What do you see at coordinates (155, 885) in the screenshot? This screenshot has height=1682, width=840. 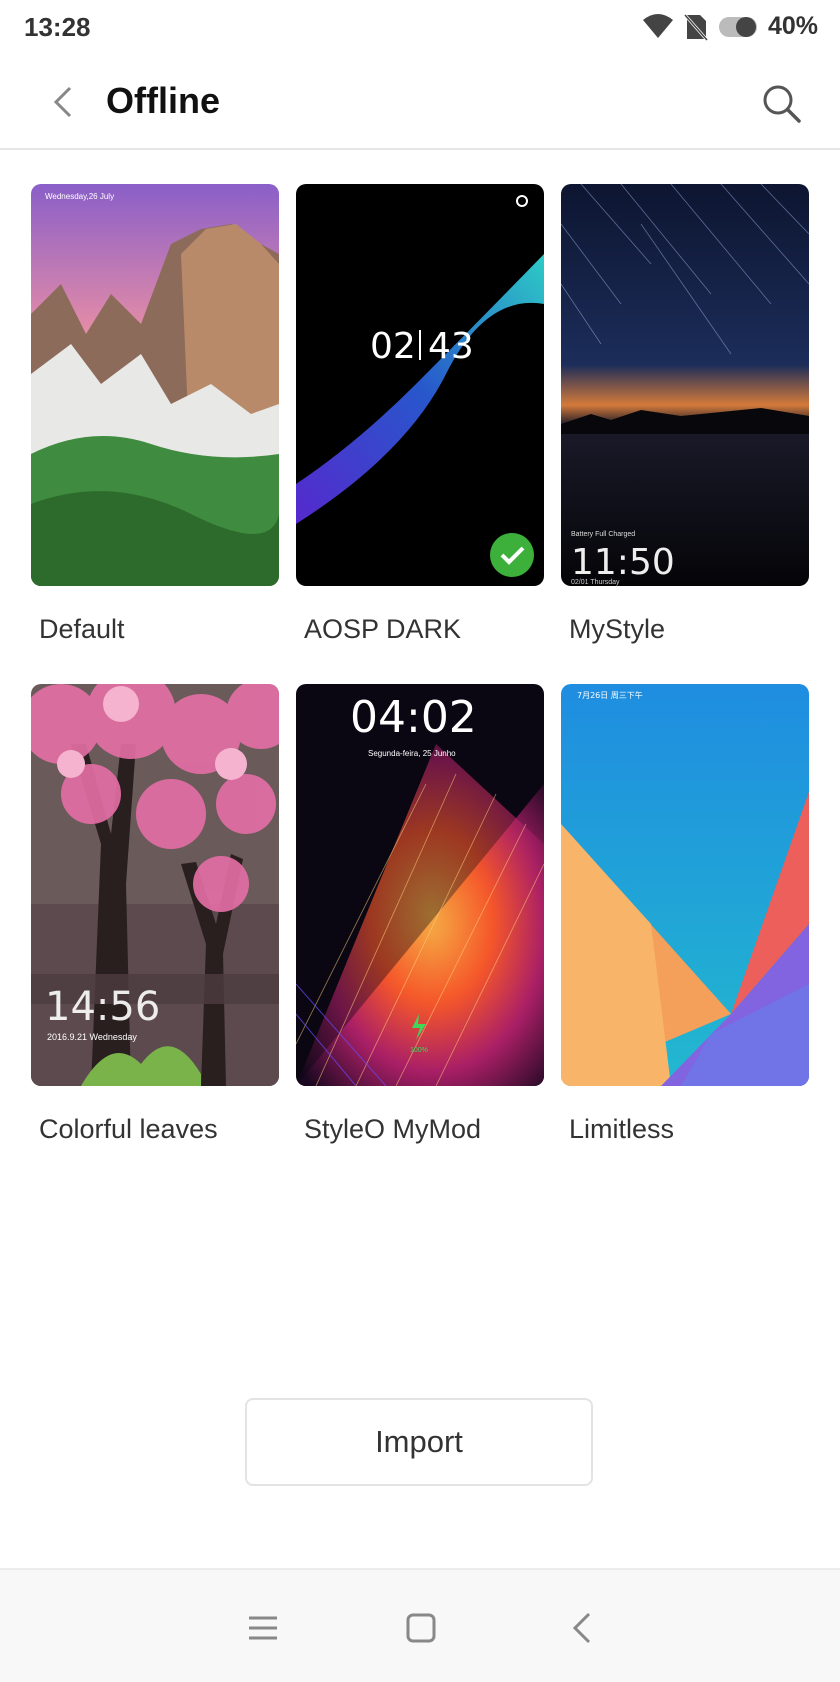 I see `theme-preview-colorful-leaves: 14:56 2016.9.21 Wednesday` at bounding box center [155, 885].